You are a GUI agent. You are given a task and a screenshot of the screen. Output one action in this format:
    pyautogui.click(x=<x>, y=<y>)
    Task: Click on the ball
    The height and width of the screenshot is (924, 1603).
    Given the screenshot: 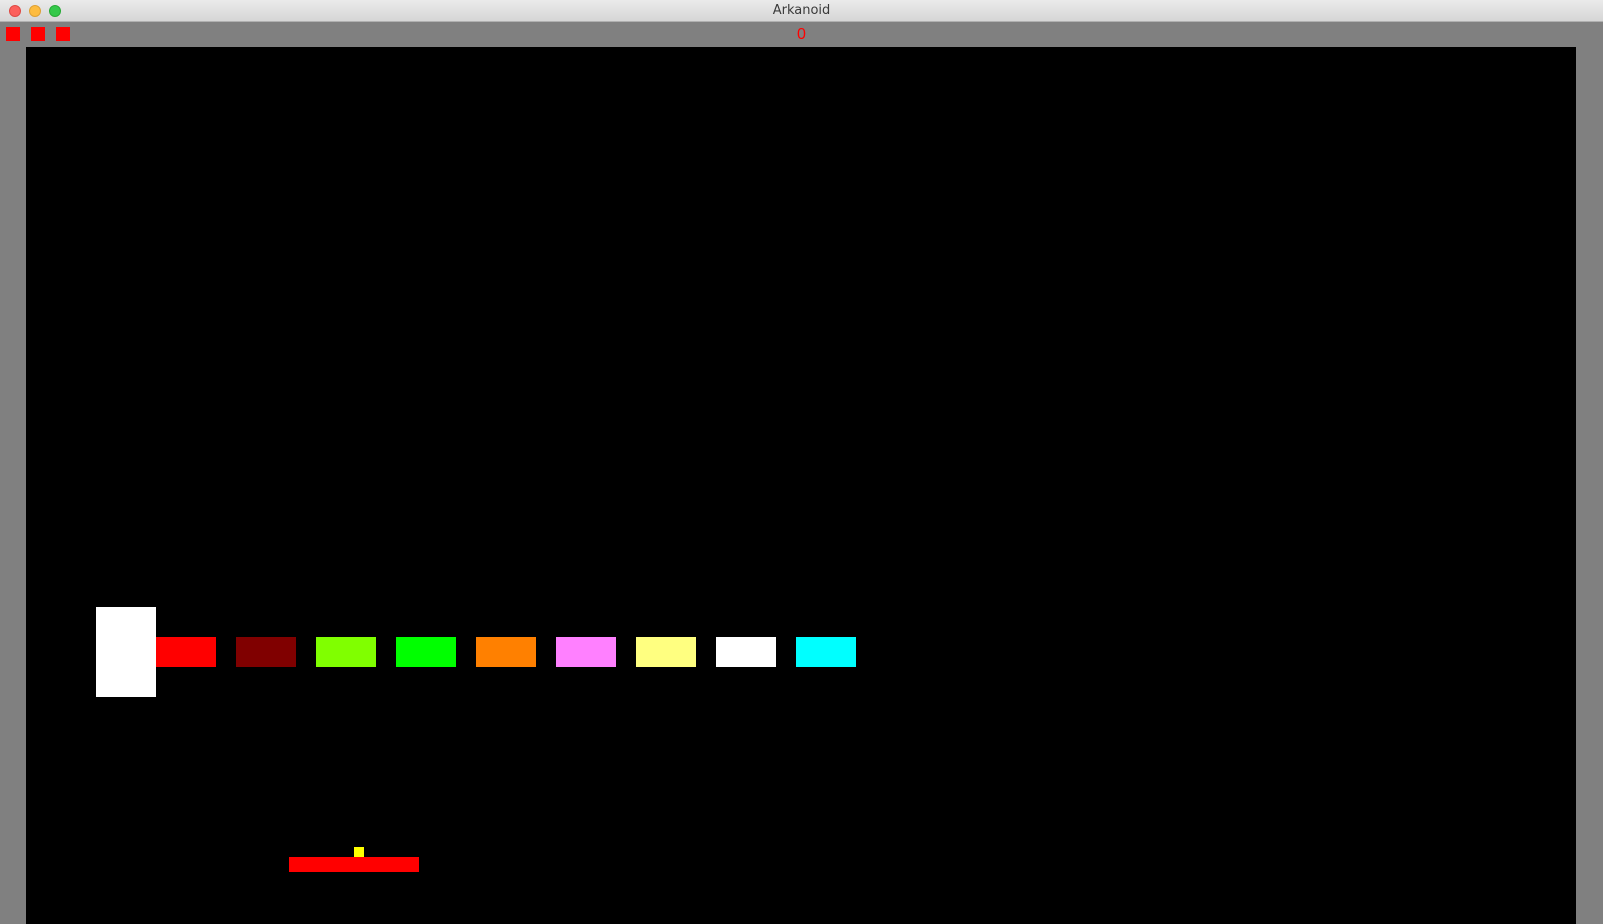 What is the action you would take?
    pyautogui.click(x=359, y=852)
    